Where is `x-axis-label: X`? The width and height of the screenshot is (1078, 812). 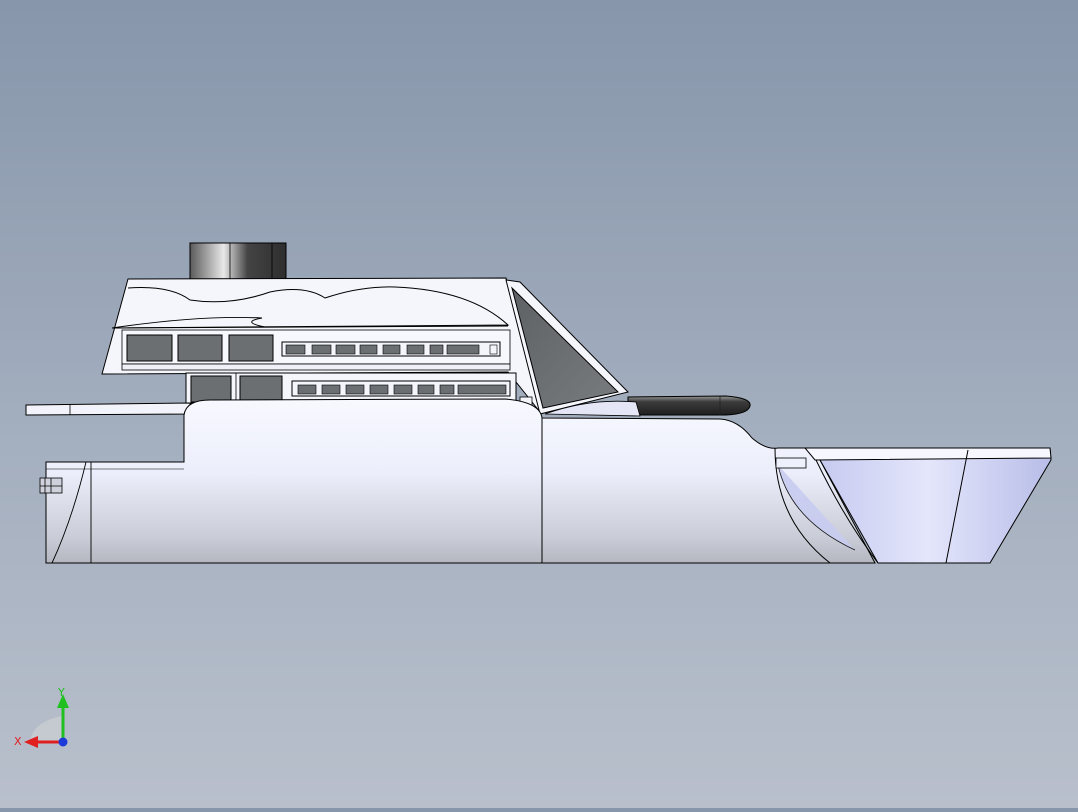
x-axis-label: X is located at coordinates (18, 741).